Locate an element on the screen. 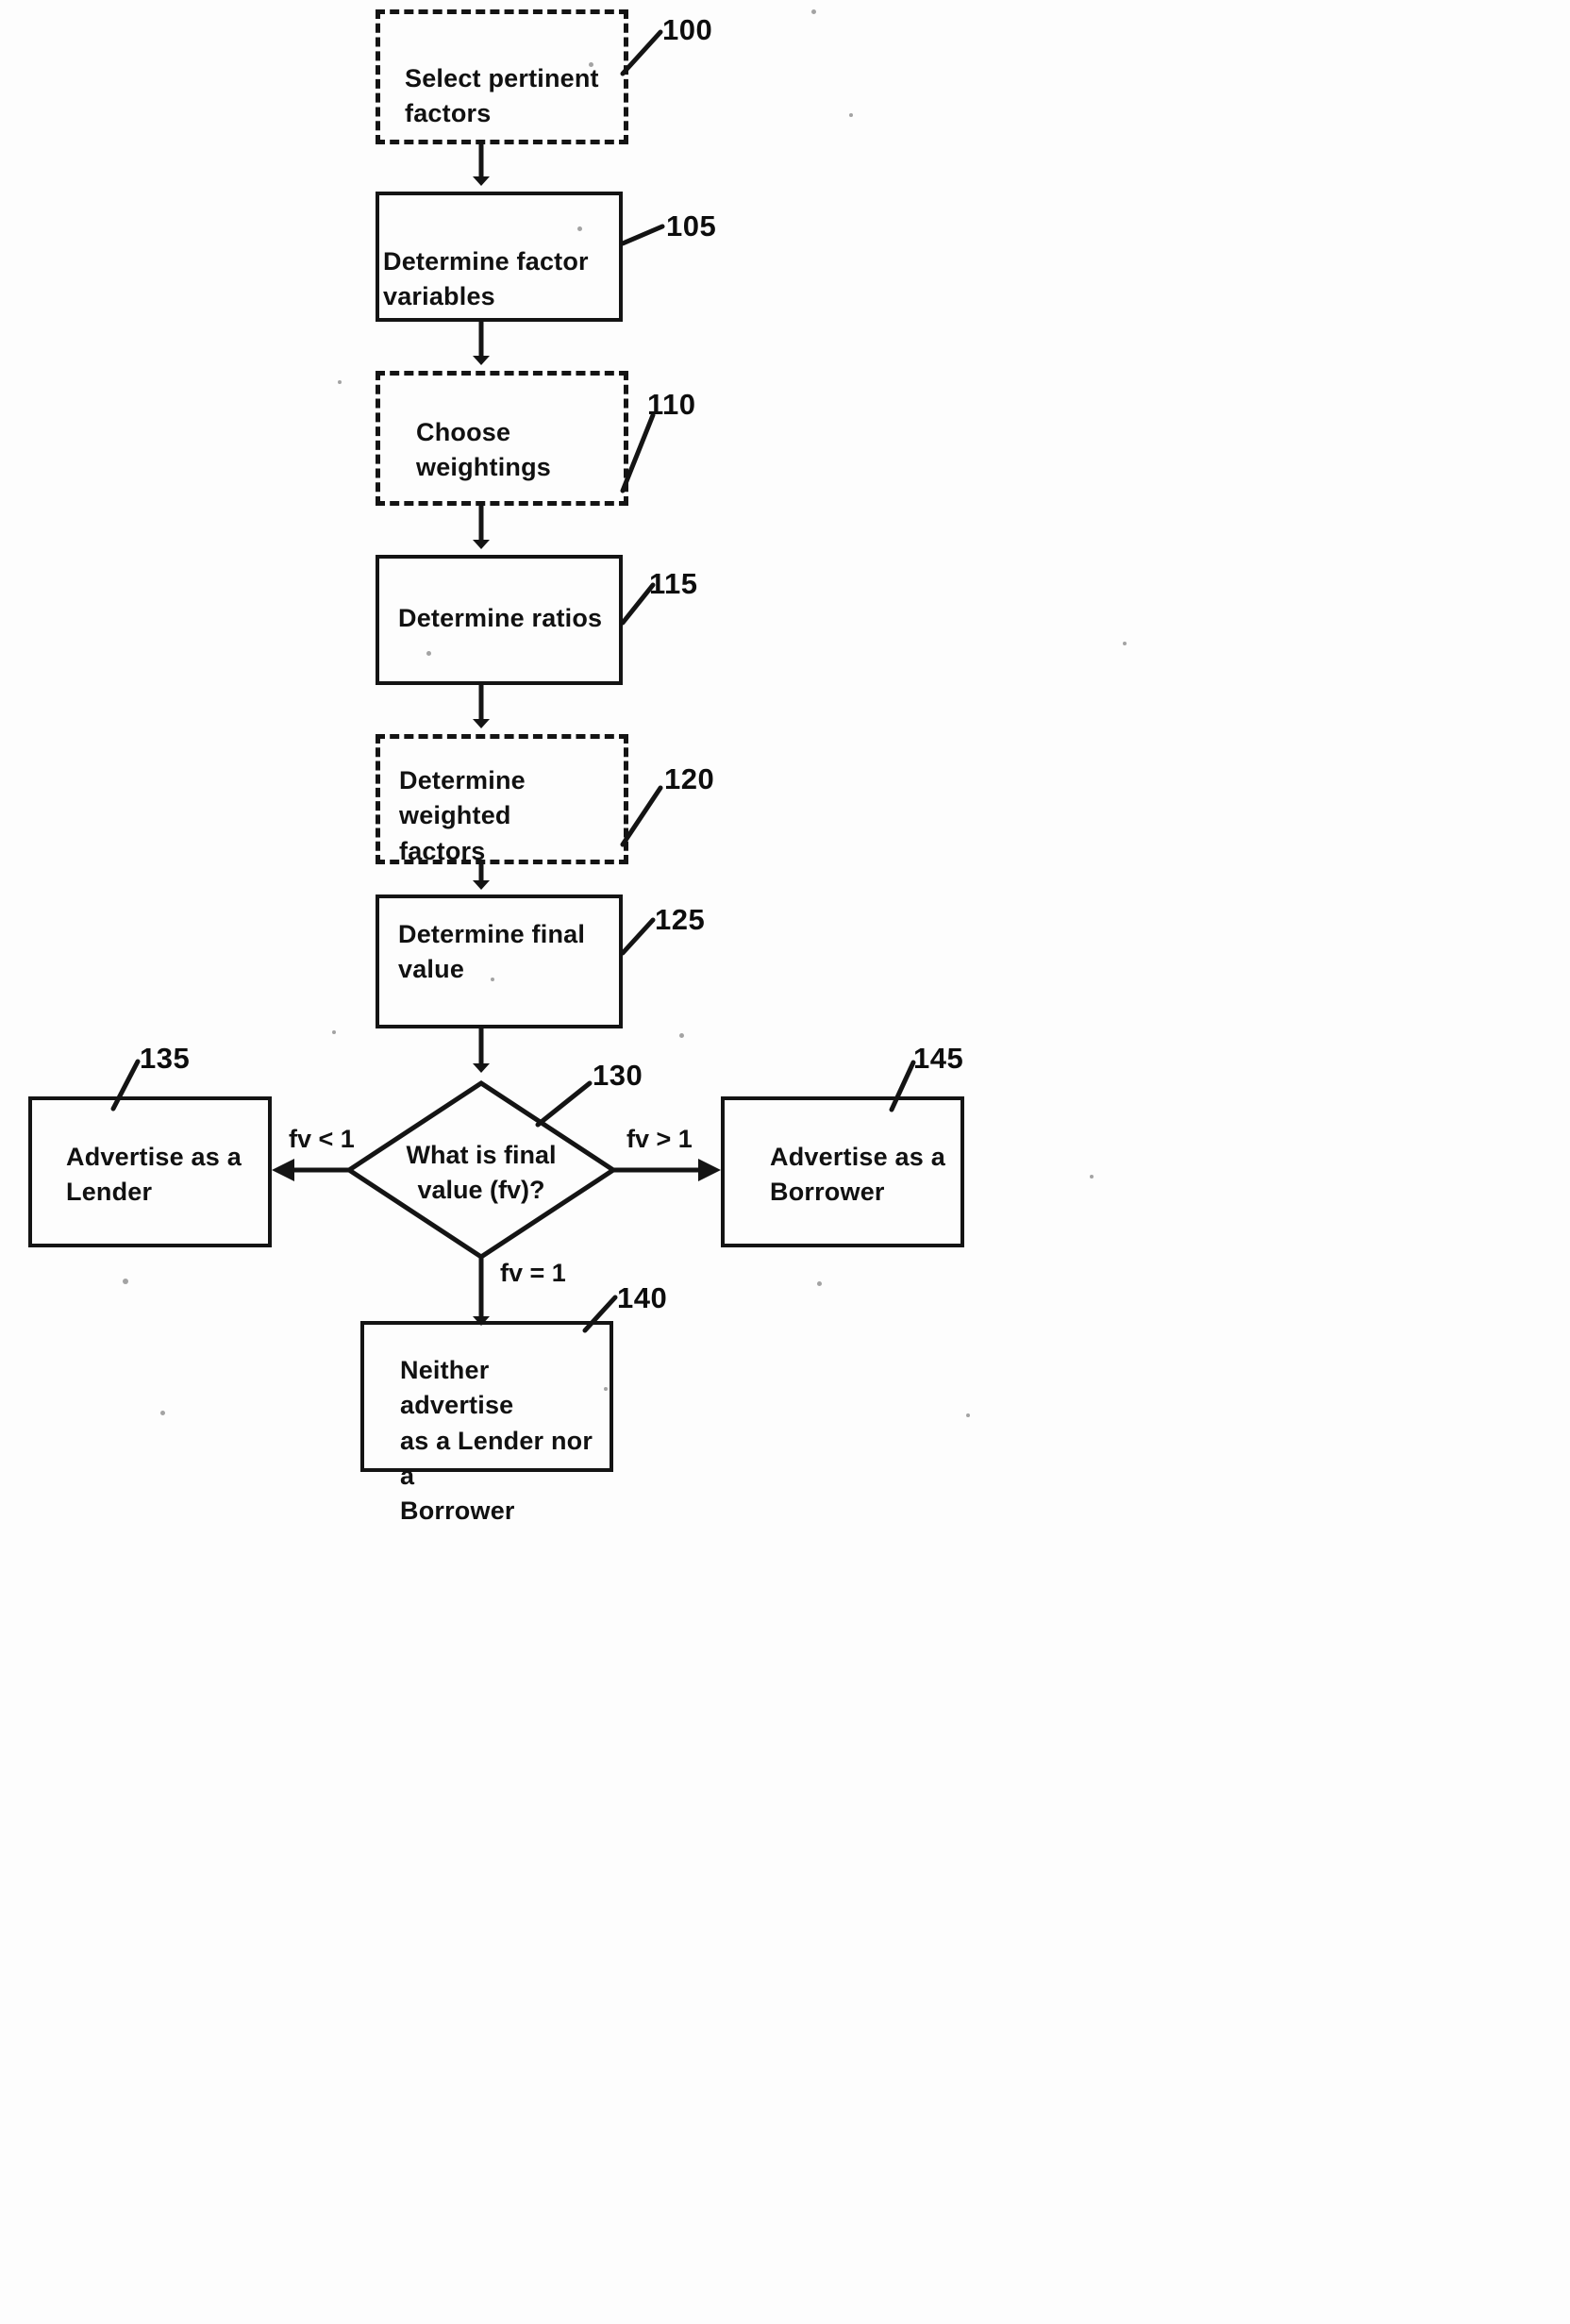  node-110-choose-weightings: Choose weightings is located at coordinates (502, 438).